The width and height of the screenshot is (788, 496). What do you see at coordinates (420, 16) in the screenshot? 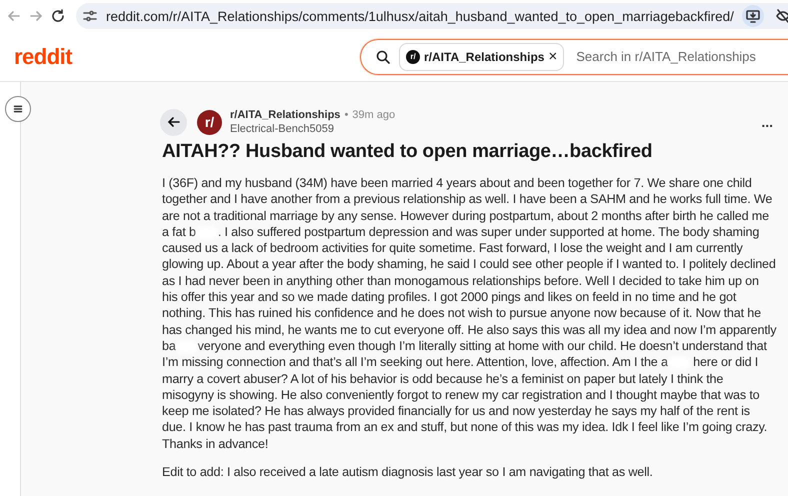
I see `url-text: reddit.com/r/AITA_Relationships/comments/1ulhusx/aitah_husband_wanted_to_open_marriagebackfired/` at bounding box center [420, 16].